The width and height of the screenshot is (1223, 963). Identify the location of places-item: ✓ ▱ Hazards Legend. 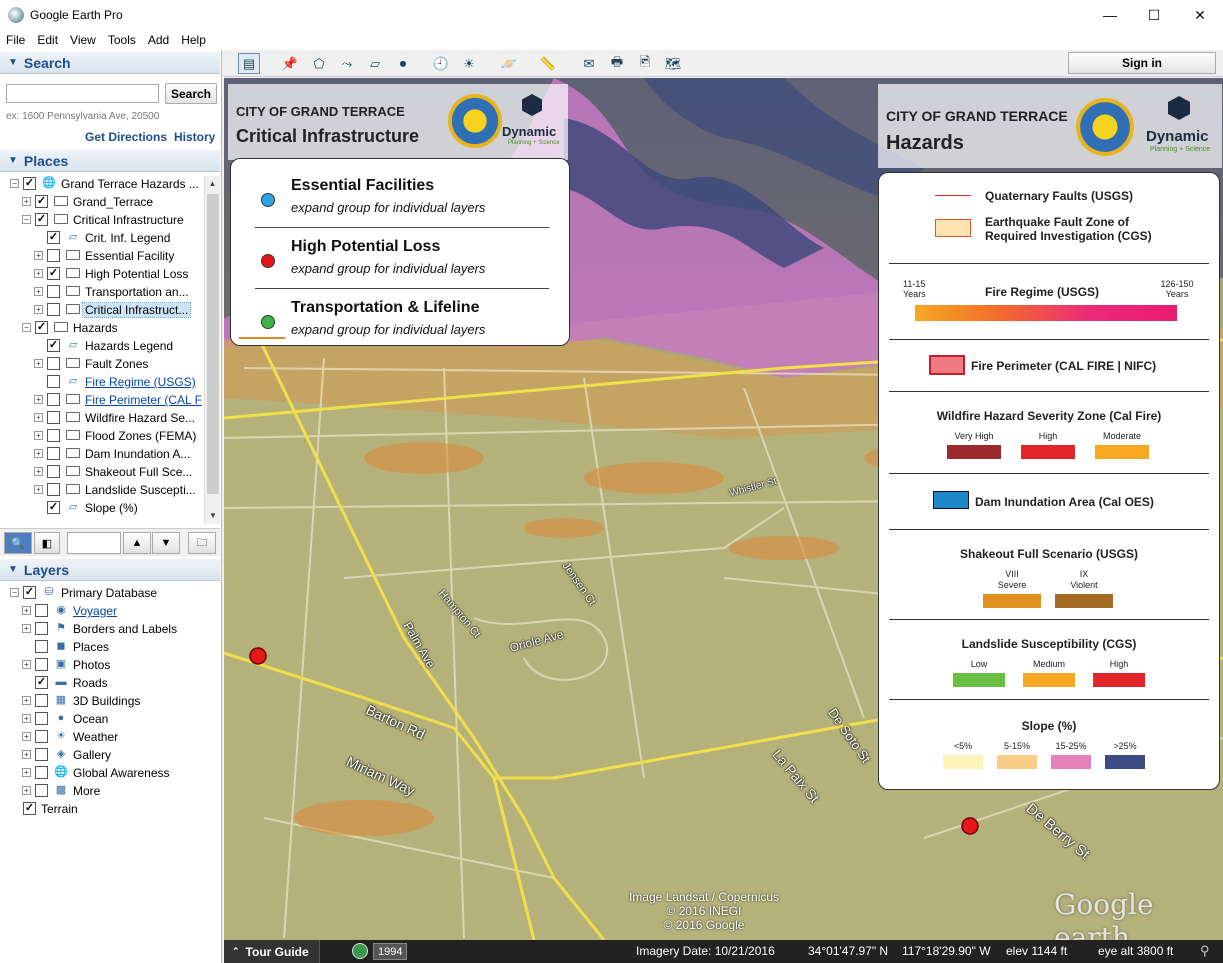
(102, 346).